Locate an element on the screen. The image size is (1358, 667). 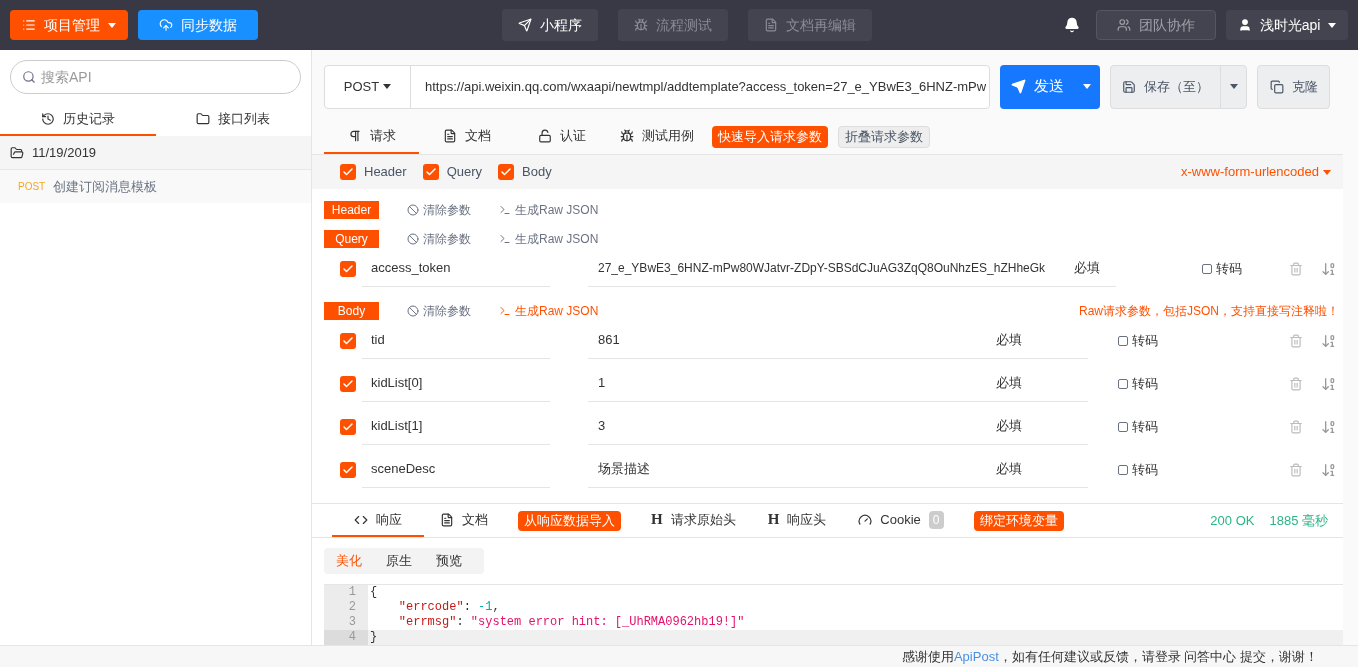
param-key: kidList[1] is located at coordinates (456, 426).